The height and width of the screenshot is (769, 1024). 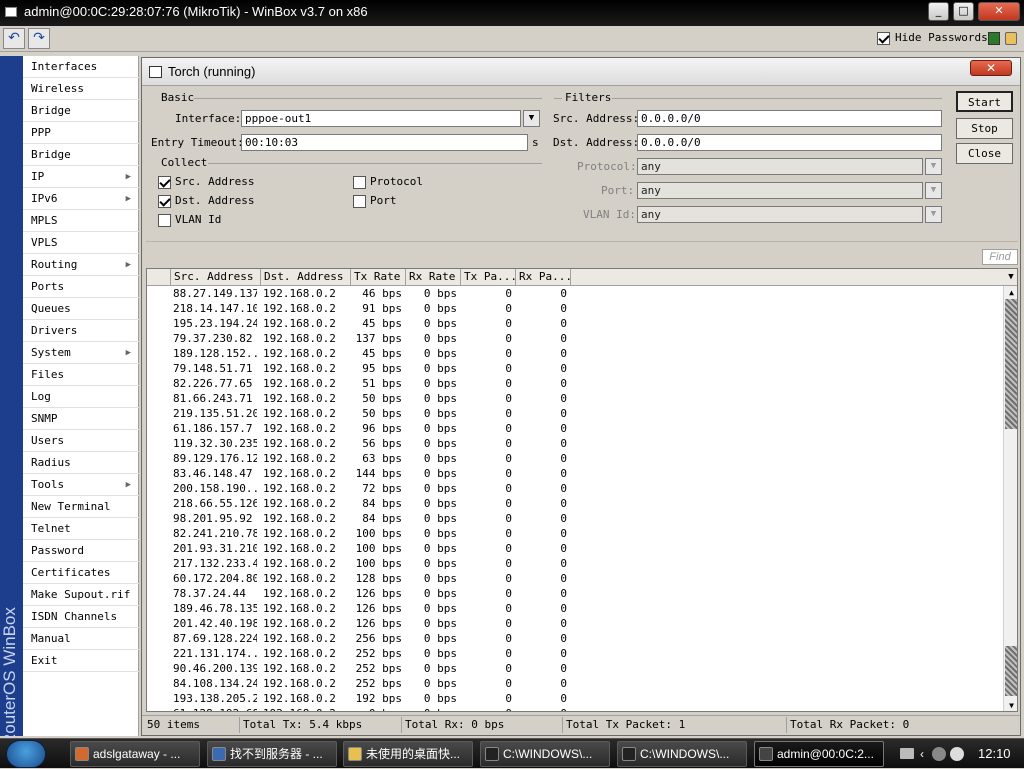 What do you see at coordinates (780, 190) in the screenshot?
I see `port-filter-select: any` at bounding box center [780, 190].